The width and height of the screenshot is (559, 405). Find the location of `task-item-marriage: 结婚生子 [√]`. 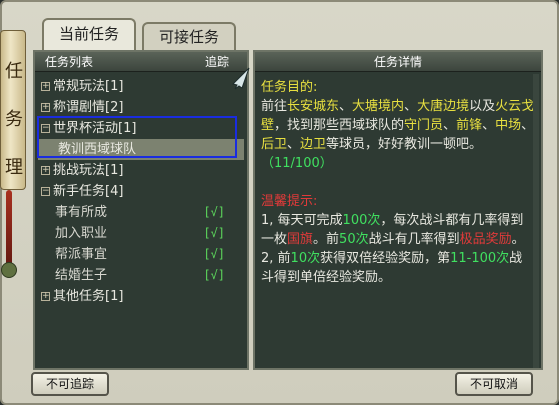

task-item-marriage: 结婚生子 [√] is located at coordinates (141, 275).